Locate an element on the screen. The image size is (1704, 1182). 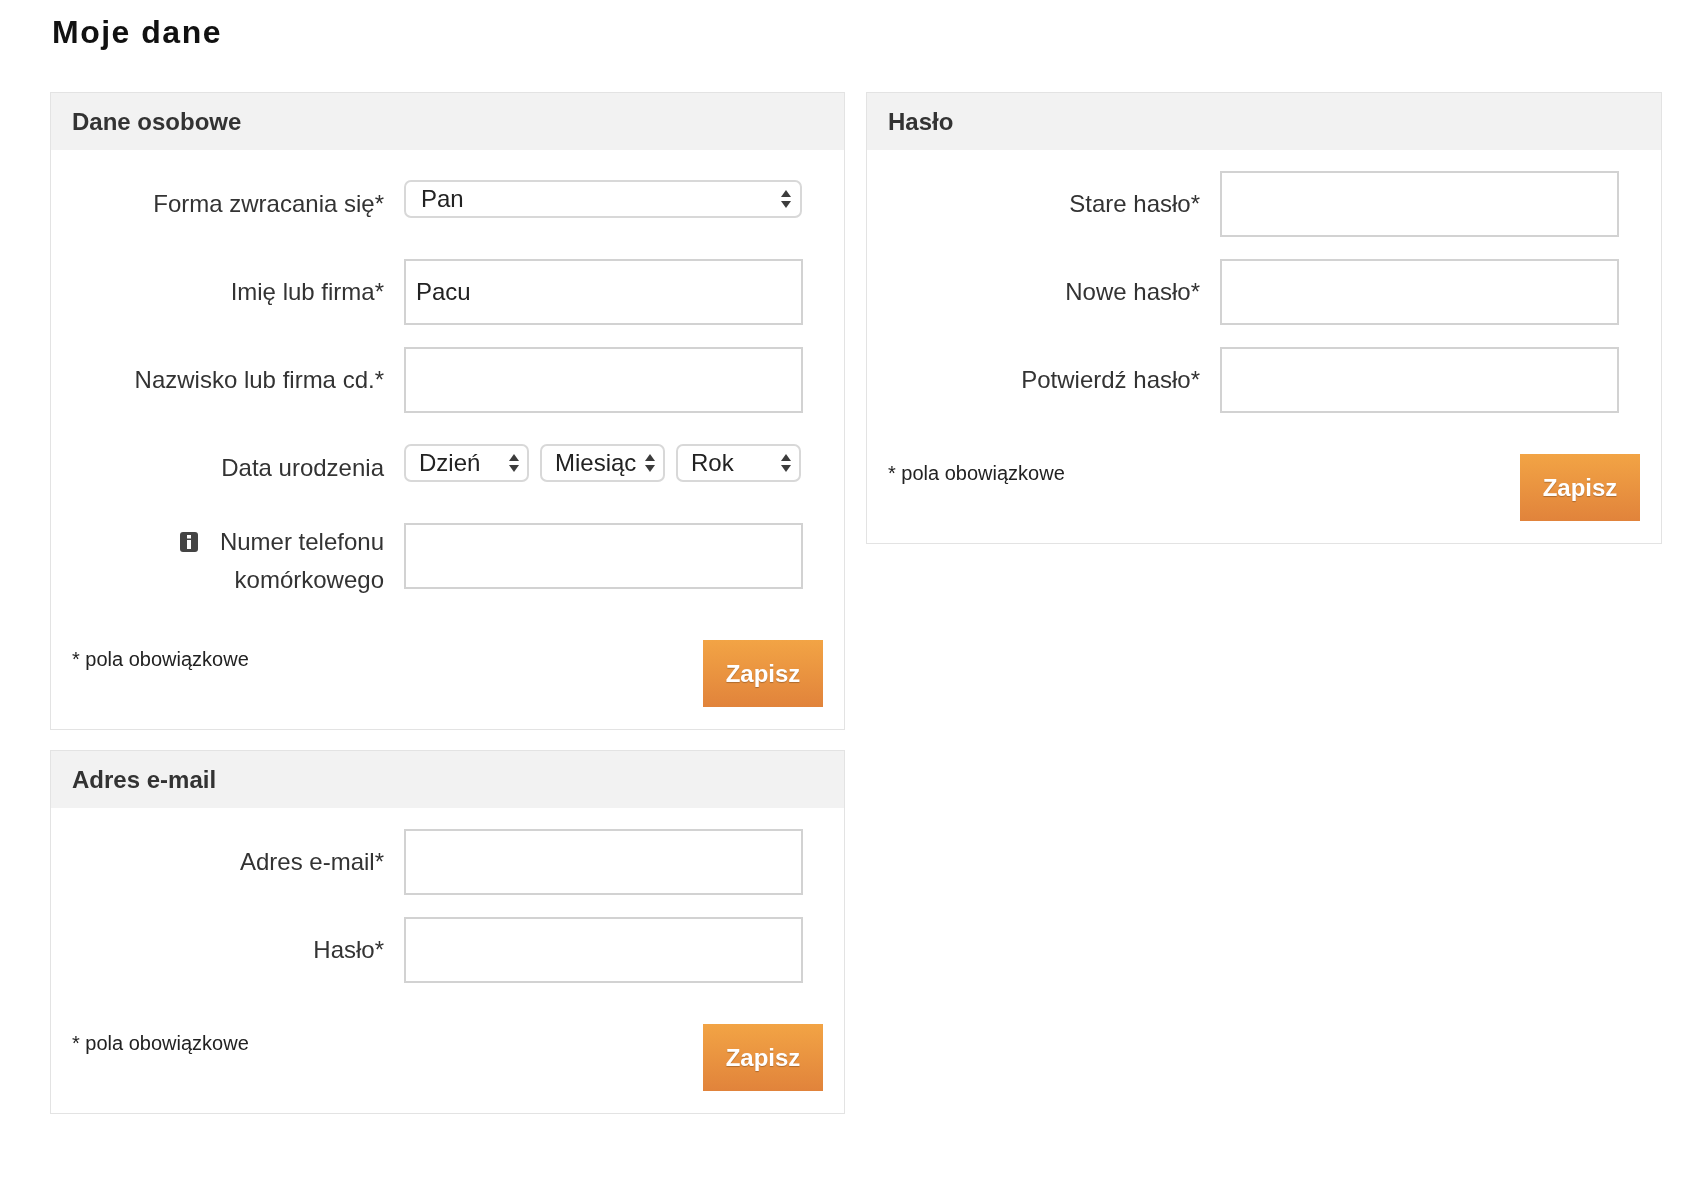
panel-title: Hasło is located at coordinates (921, 121).